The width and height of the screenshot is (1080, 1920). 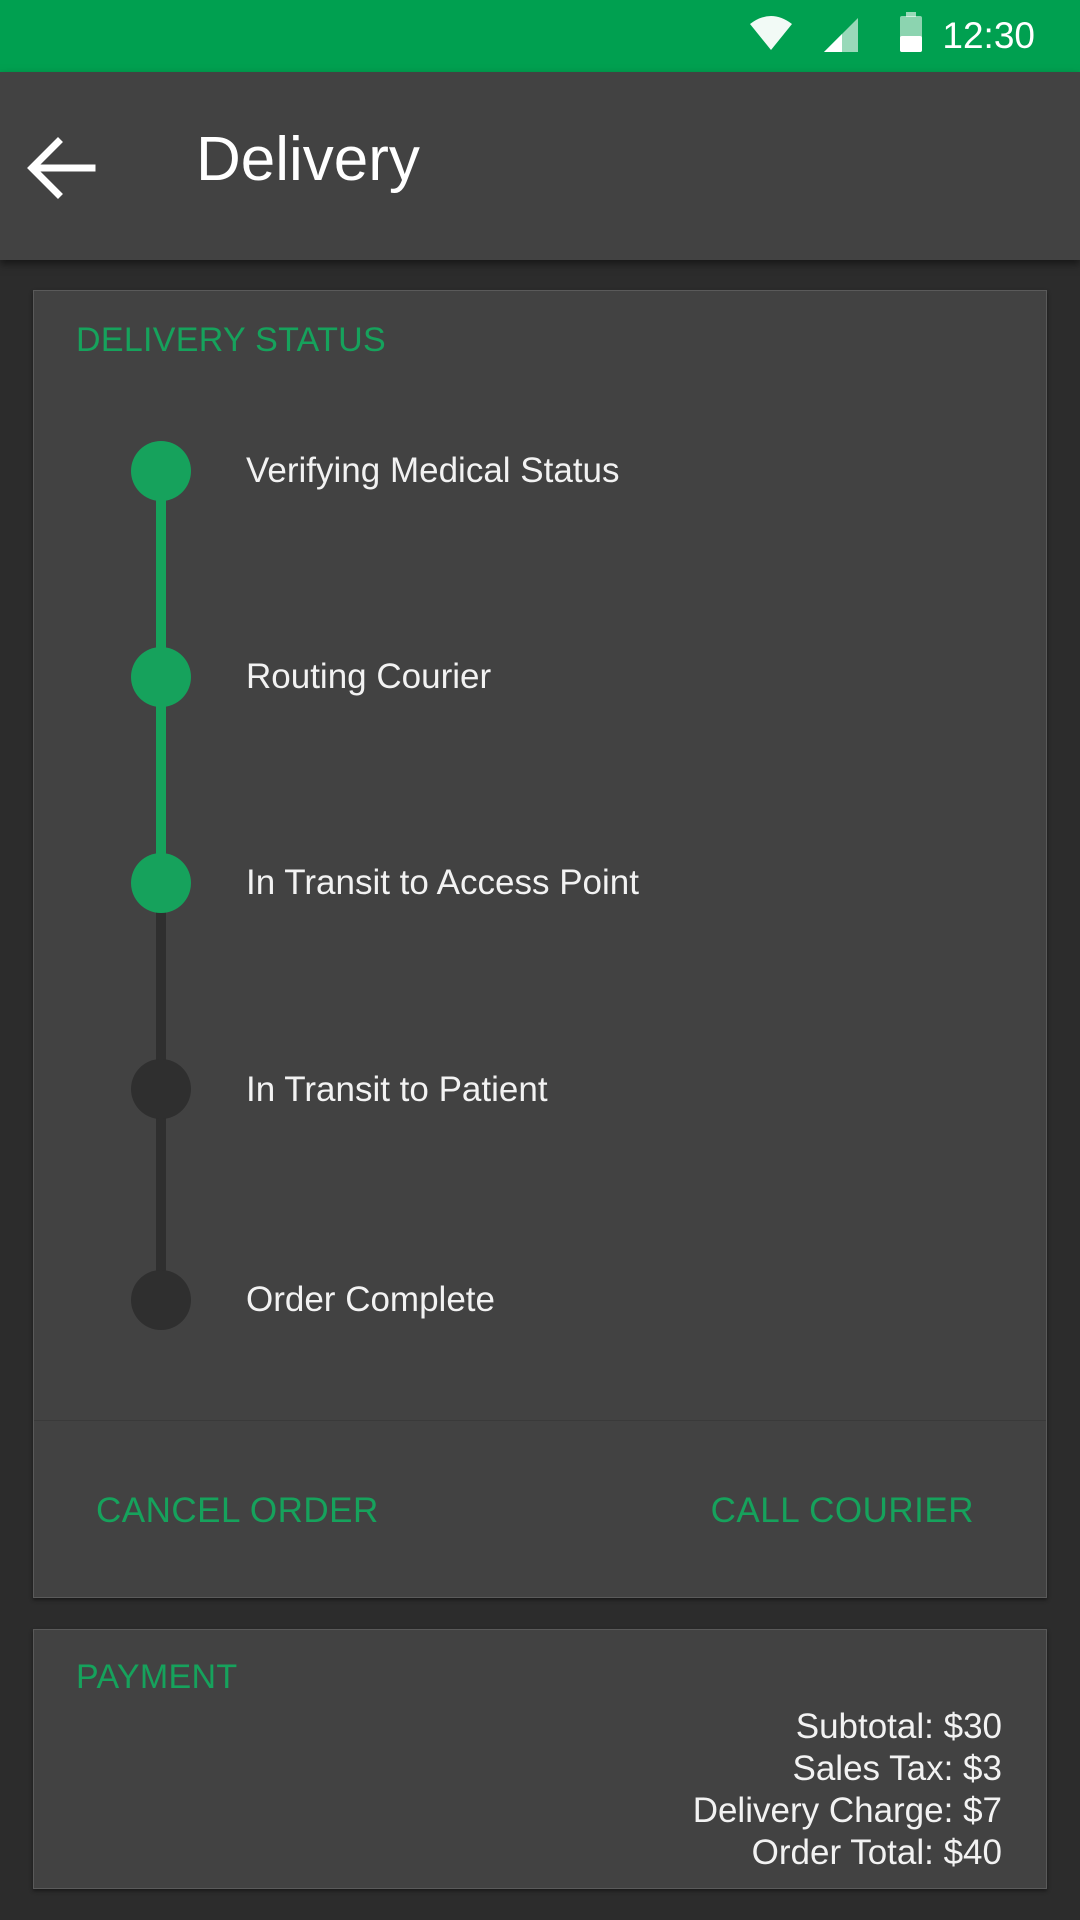 I want to click on status-bar-clock: 12:30, so click(x=988, y=35).